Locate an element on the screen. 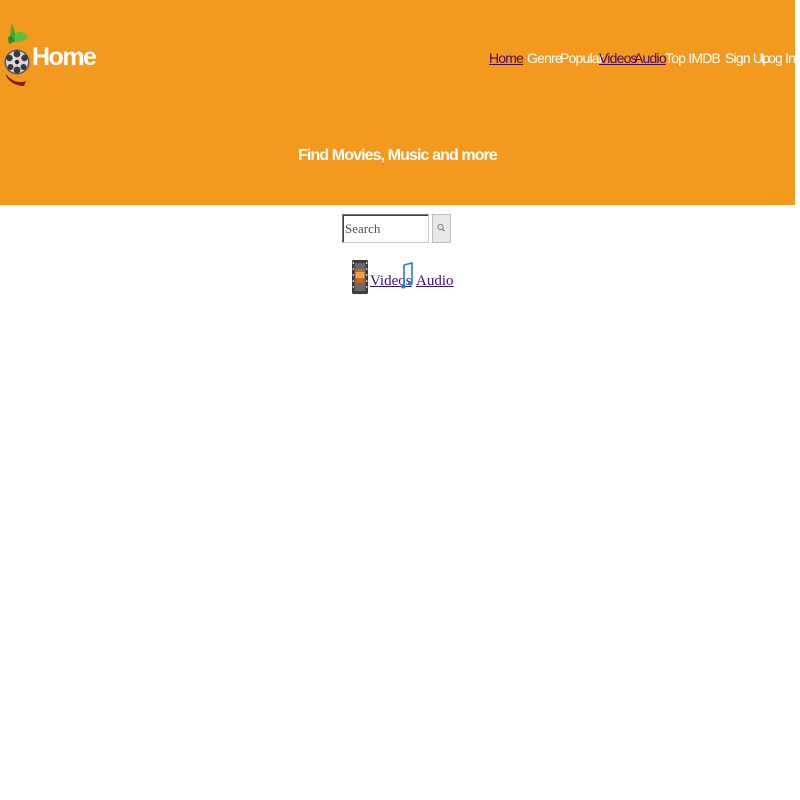 Image resolution: width=800 pixels, height=800 pixels. tagline: Find Movies, Music and more is located at coordinates (398, 155).